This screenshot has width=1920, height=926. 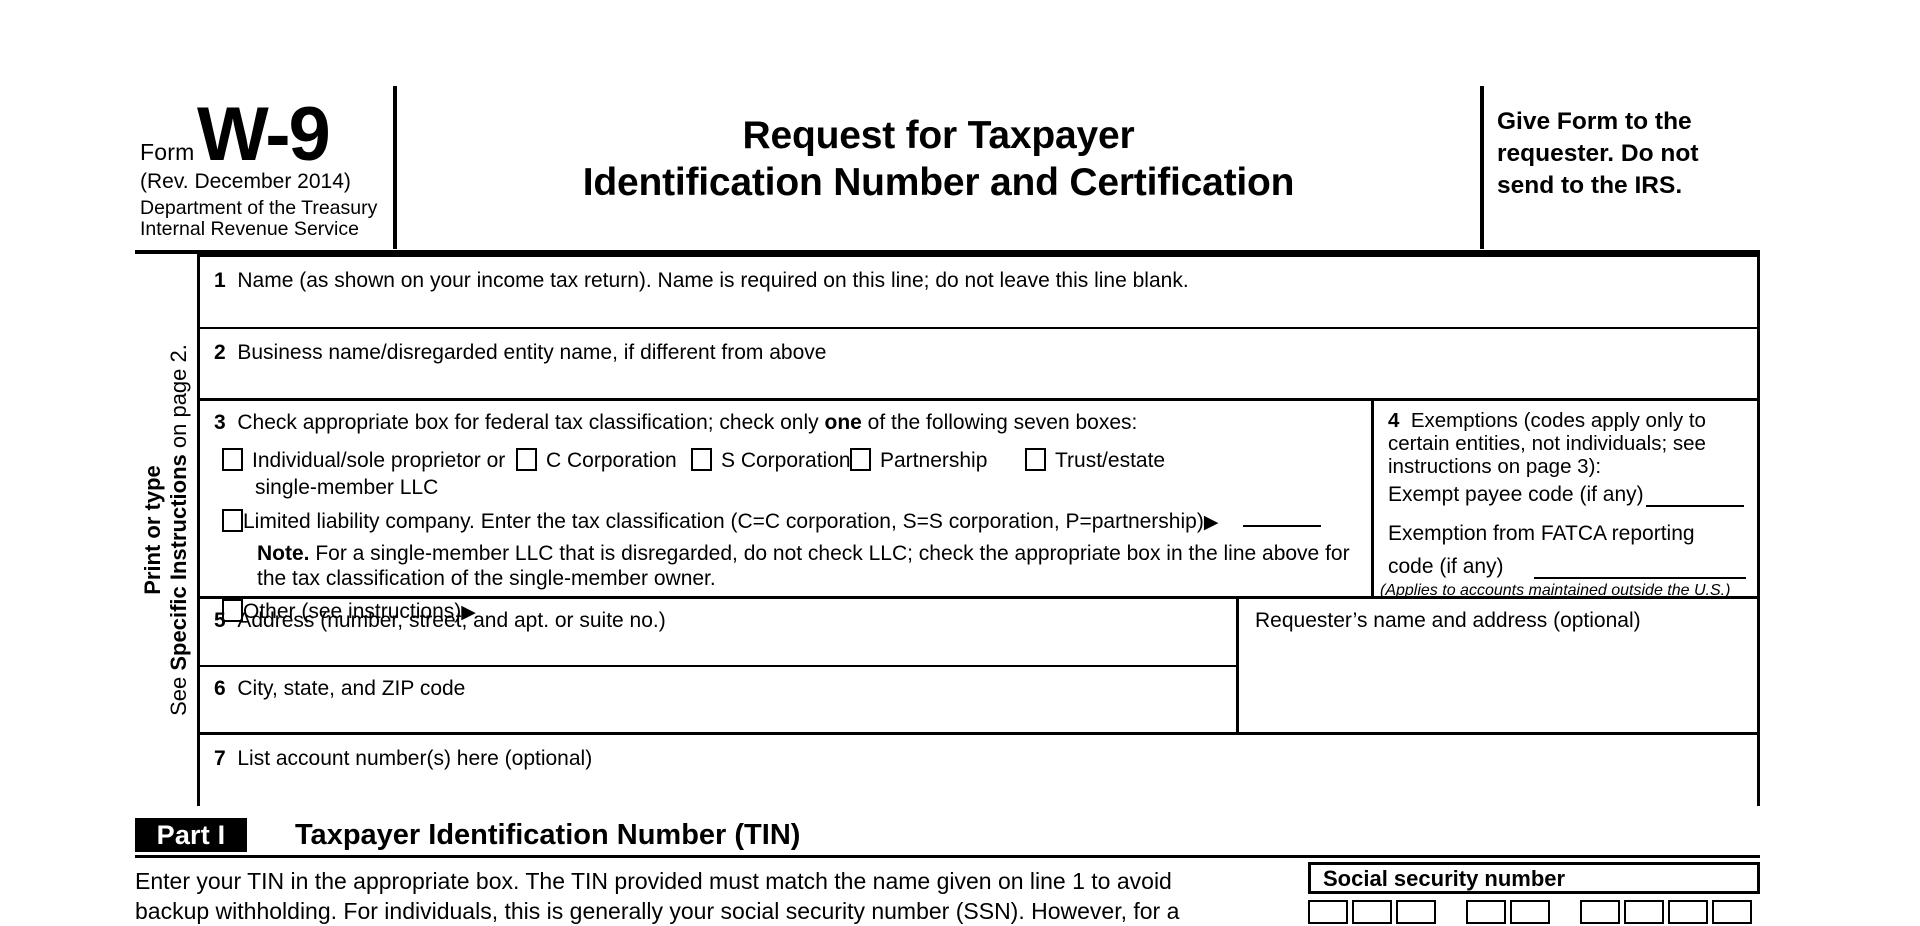 What do you see at coordinates (347, 487) in the screenshot?
I see `checkbox-individual-label-line2: single-member LLC` at bounding box center [347, 487].